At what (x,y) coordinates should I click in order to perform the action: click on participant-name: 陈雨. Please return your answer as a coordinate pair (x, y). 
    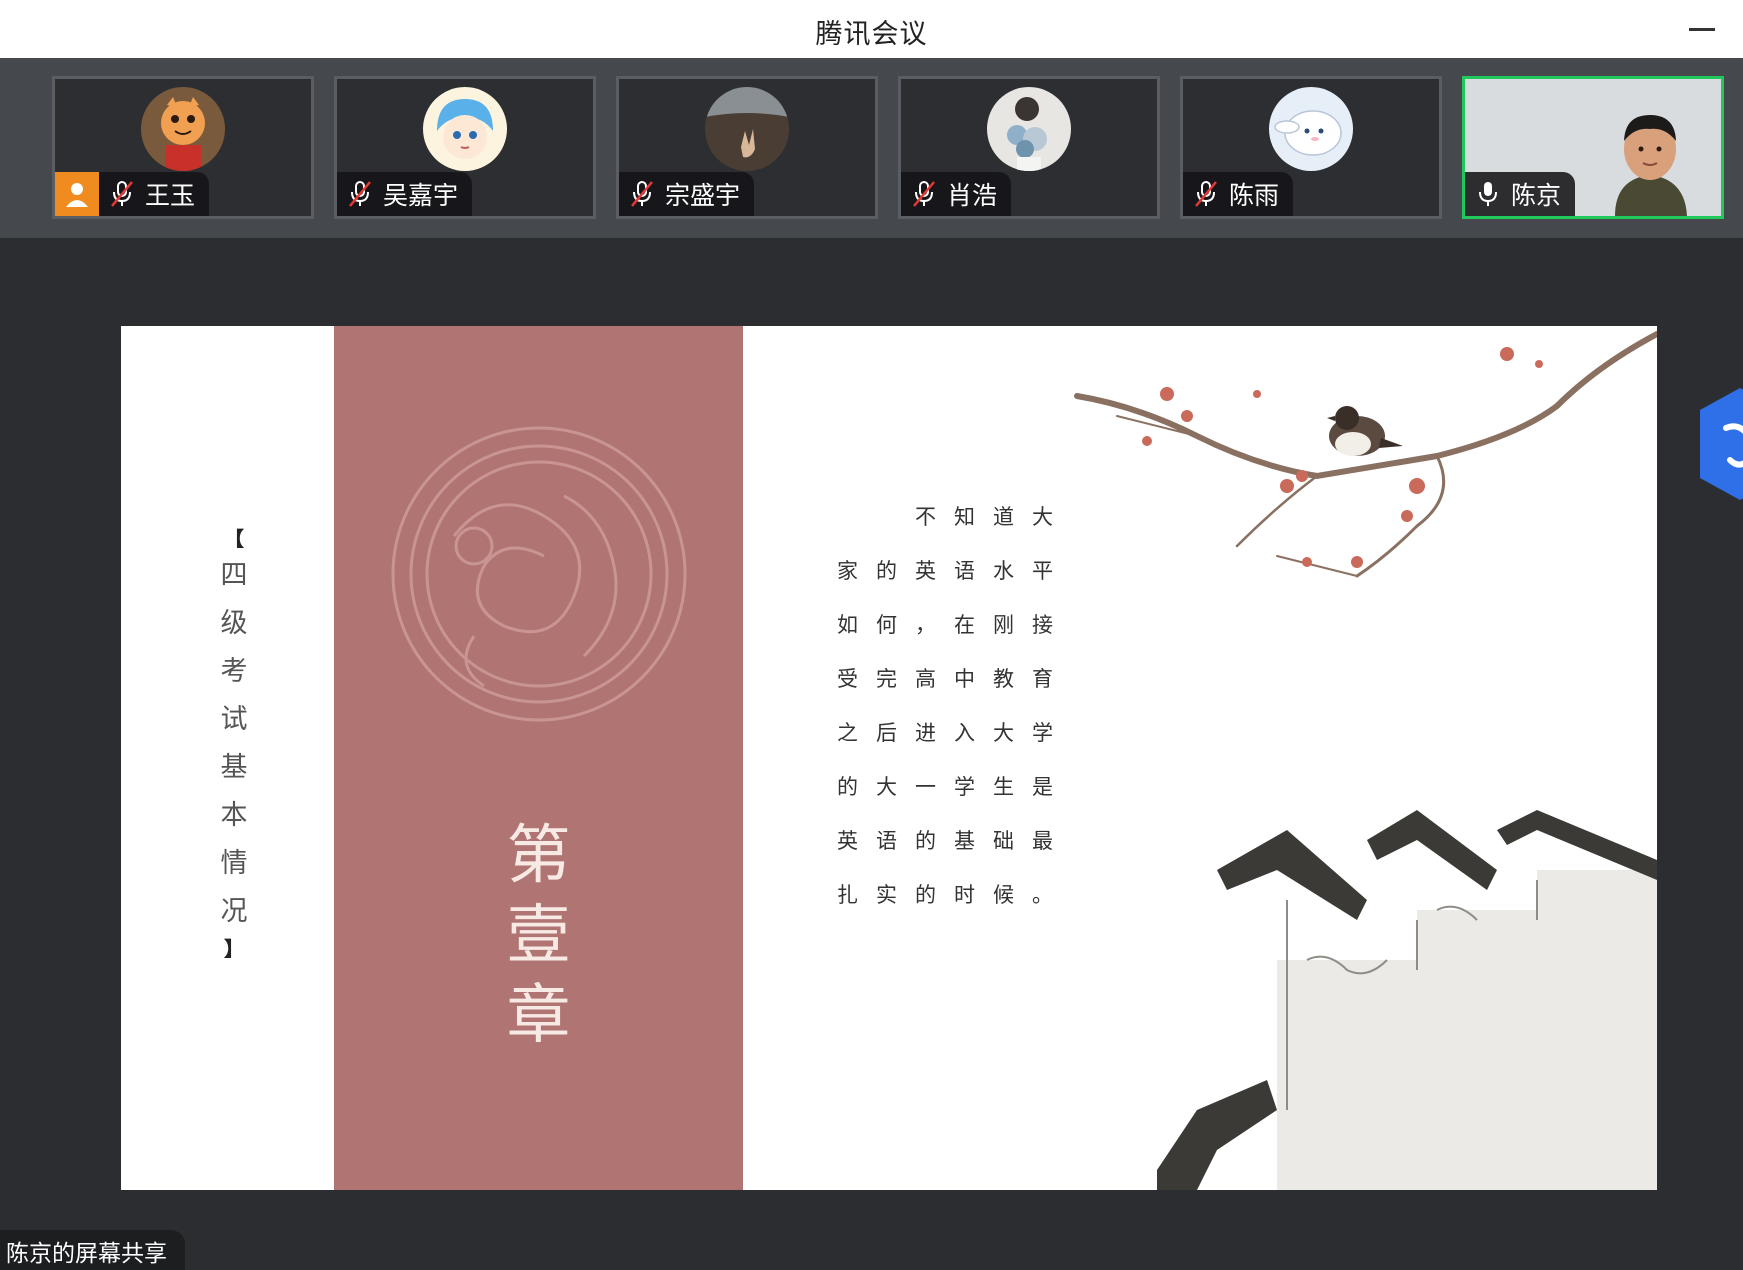
    Looking at the image, I should click on (1254, 195).